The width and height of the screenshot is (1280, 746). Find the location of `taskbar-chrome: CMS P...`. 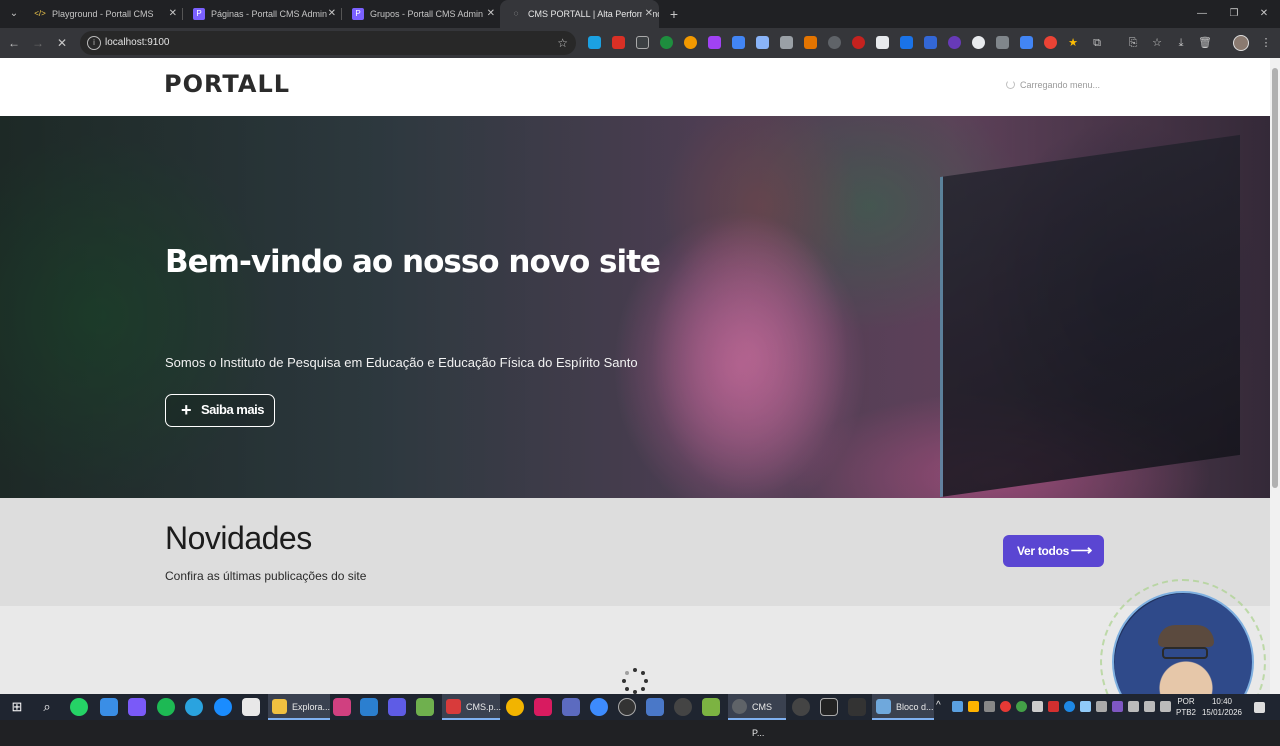

taskbar-chrome: CMS P... is located at coordinates (757, 716).